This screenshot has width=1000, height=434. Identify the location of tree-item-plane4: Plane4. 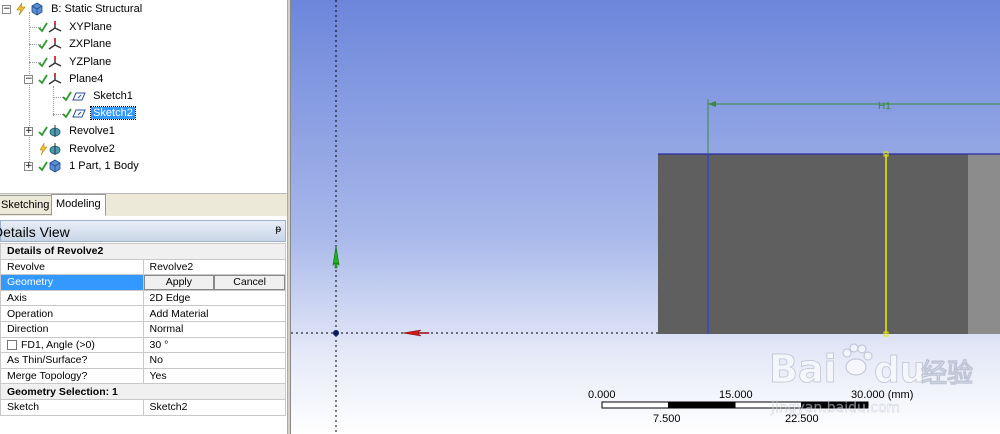
(71, 79).